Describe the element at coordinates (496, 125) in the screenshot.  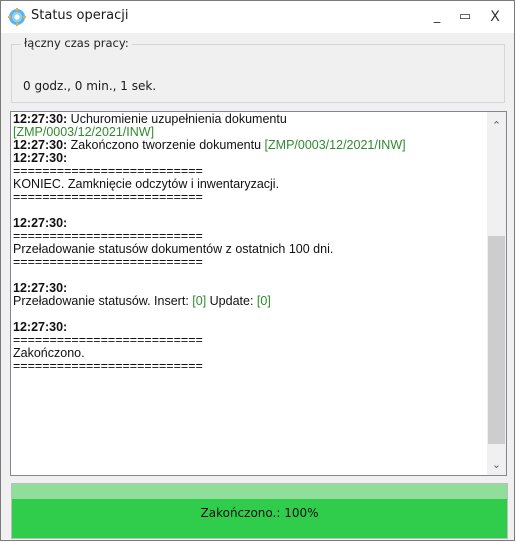
I see `scroll-up-icon: ⌃` at that location.